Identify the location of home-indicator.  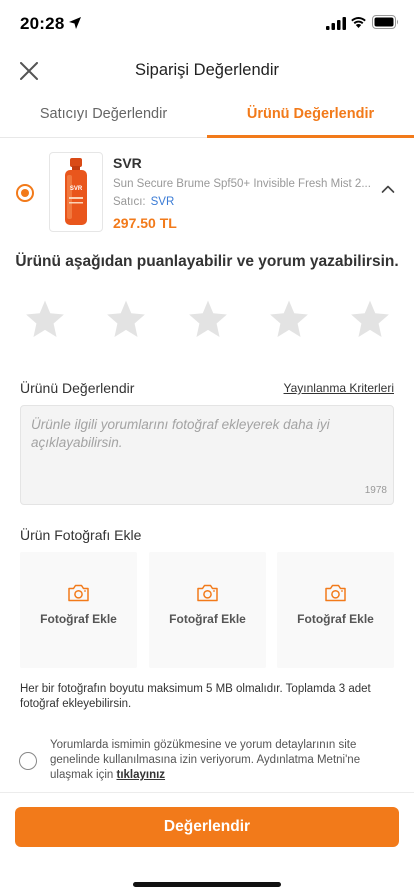
(207, 884).